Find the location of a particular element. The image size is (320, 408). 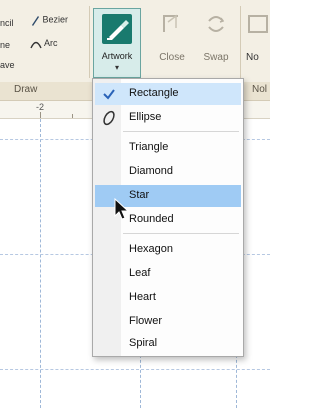

menu-item-ellipse: Ellipse is located at coordinates (168, 118).